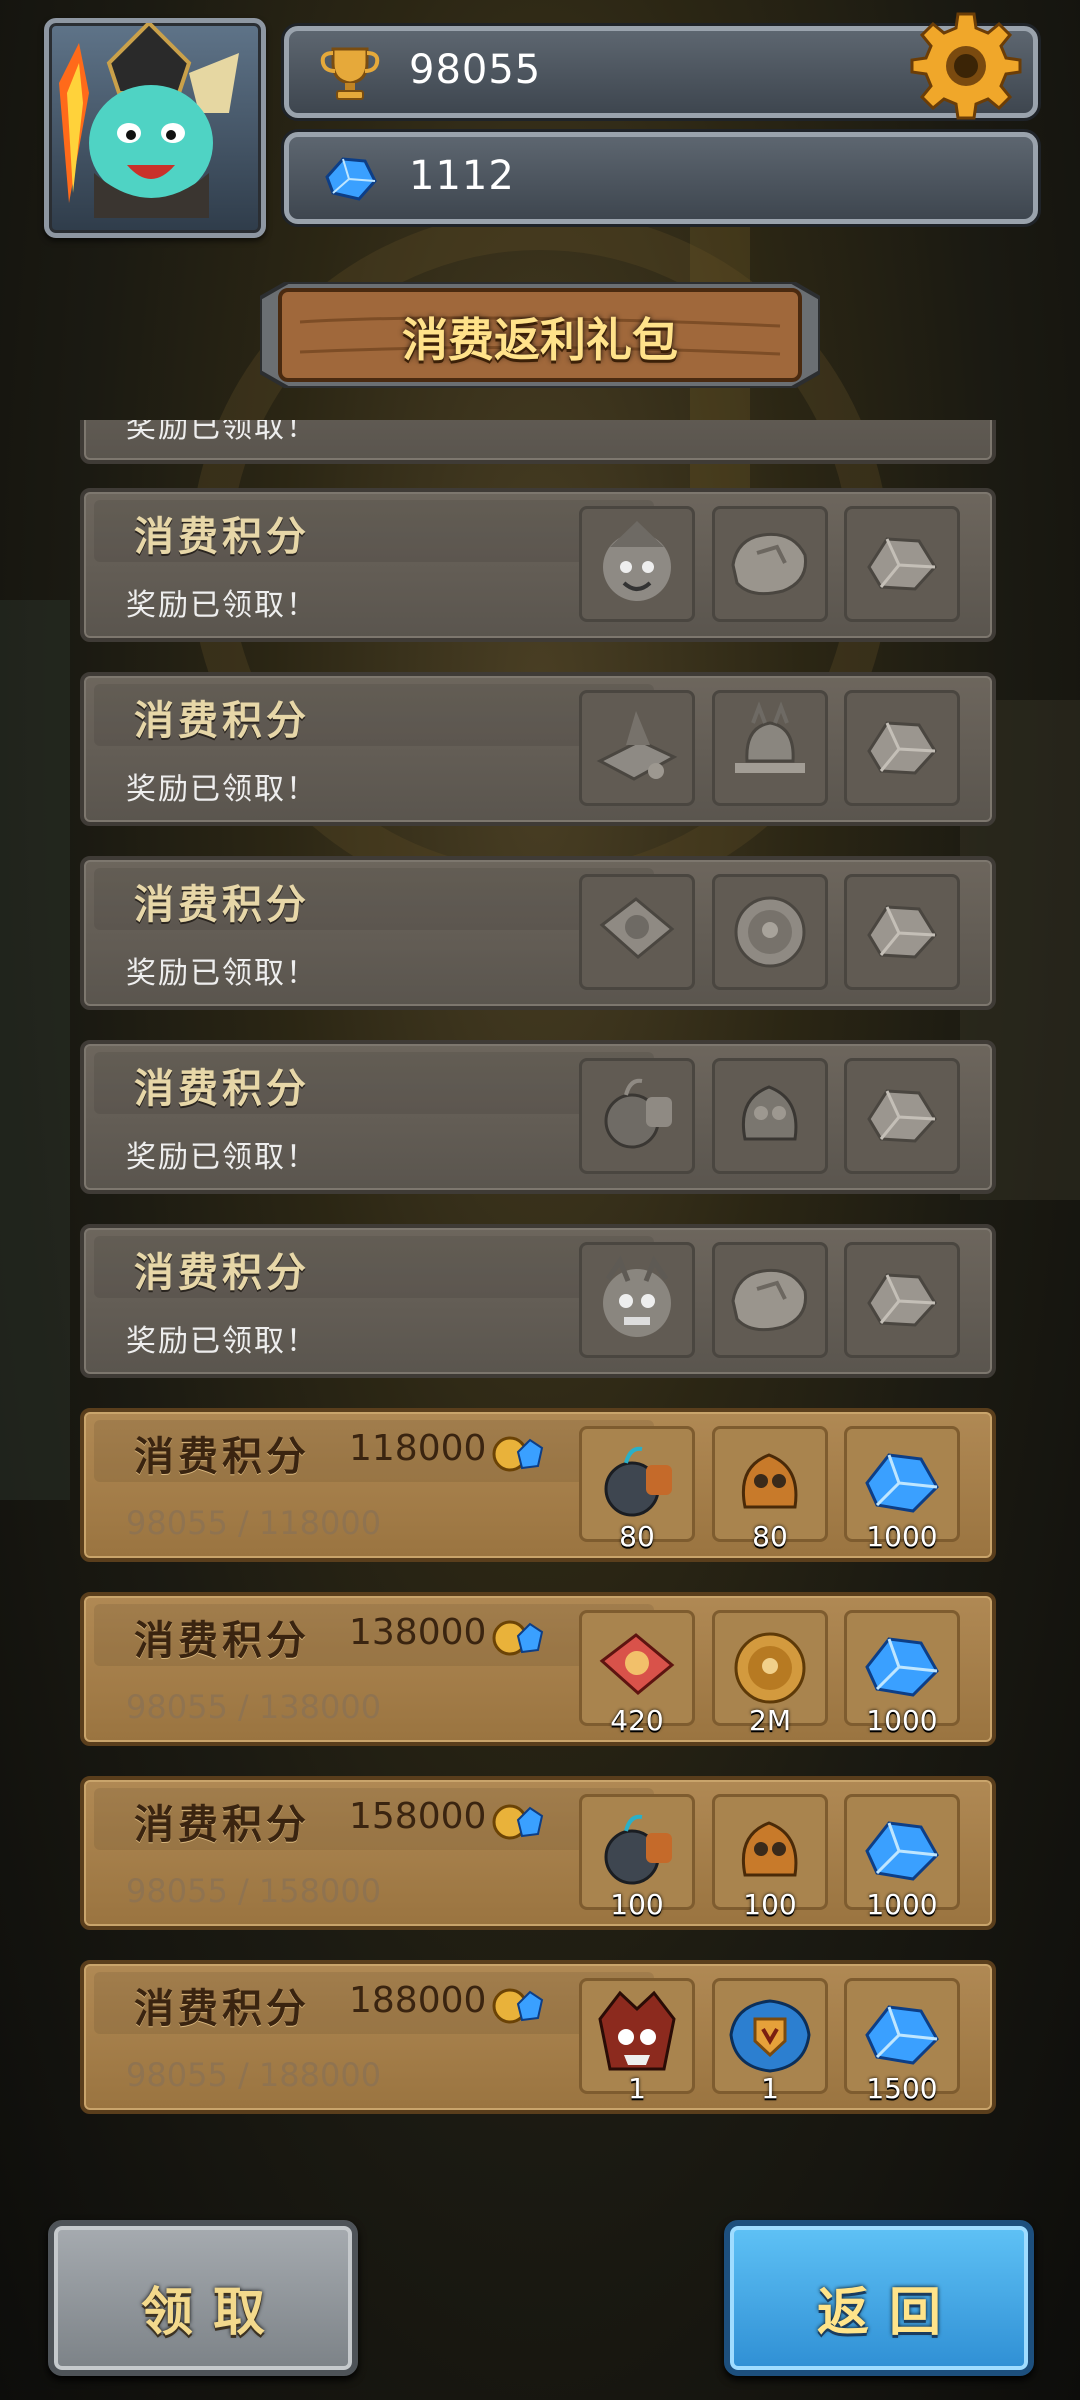 This screenshot has height=2400, width=1080. What do you see at coordinates (418, 2000) in the screenshot?
I see `row-target: 188000` at bounding box center [418, 2000].